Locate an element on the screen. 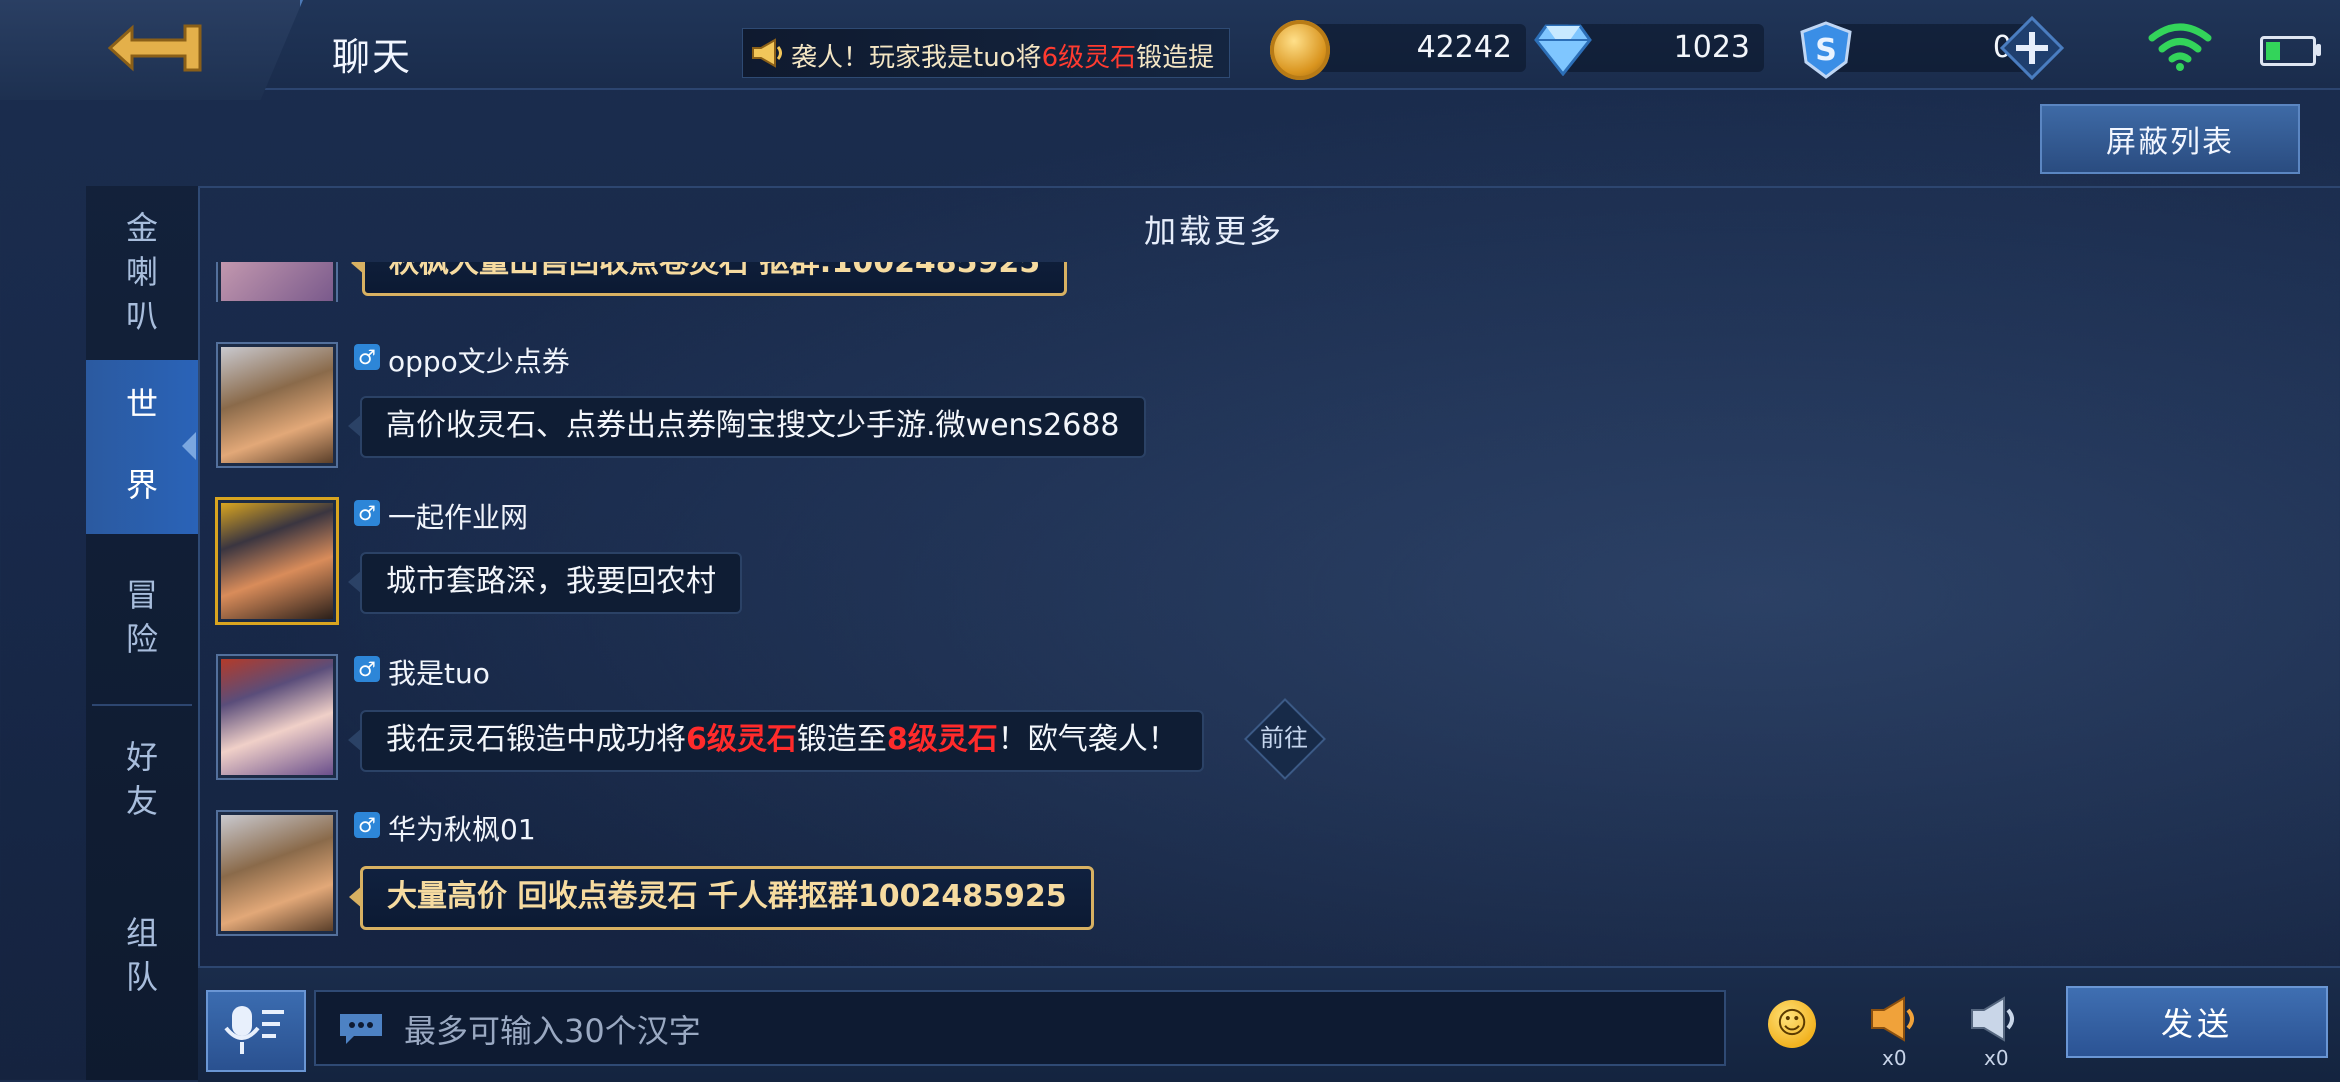 Image resolution: width=2340 pixels, height=1082 pixels. coin-value: 42242 is located at coordinates (1464, 47).